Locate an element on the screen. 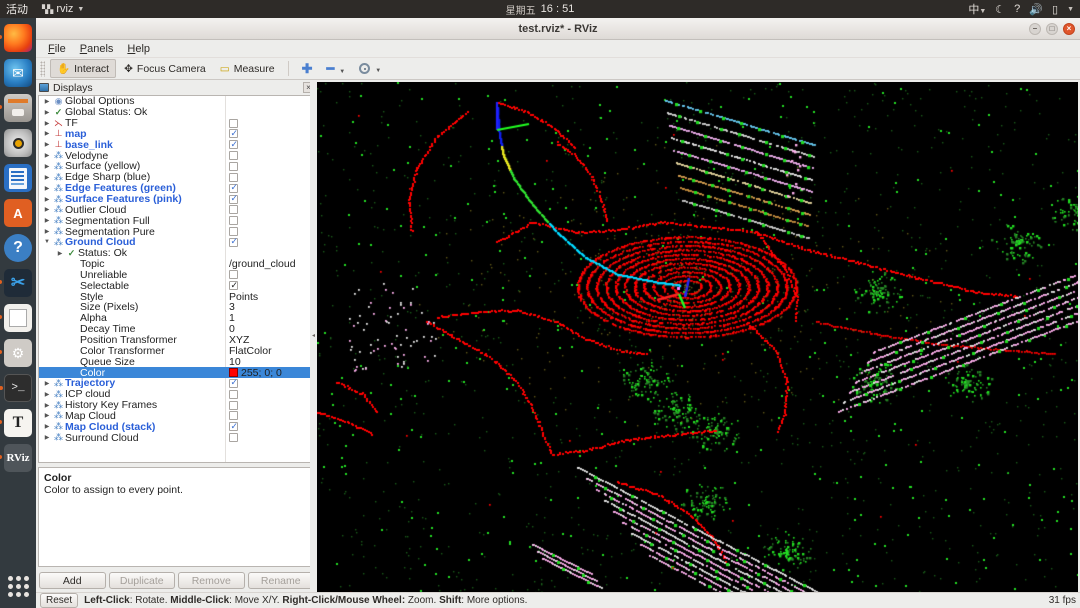  tool-interact: ✋ Interact is located at coordinates (83, 68).